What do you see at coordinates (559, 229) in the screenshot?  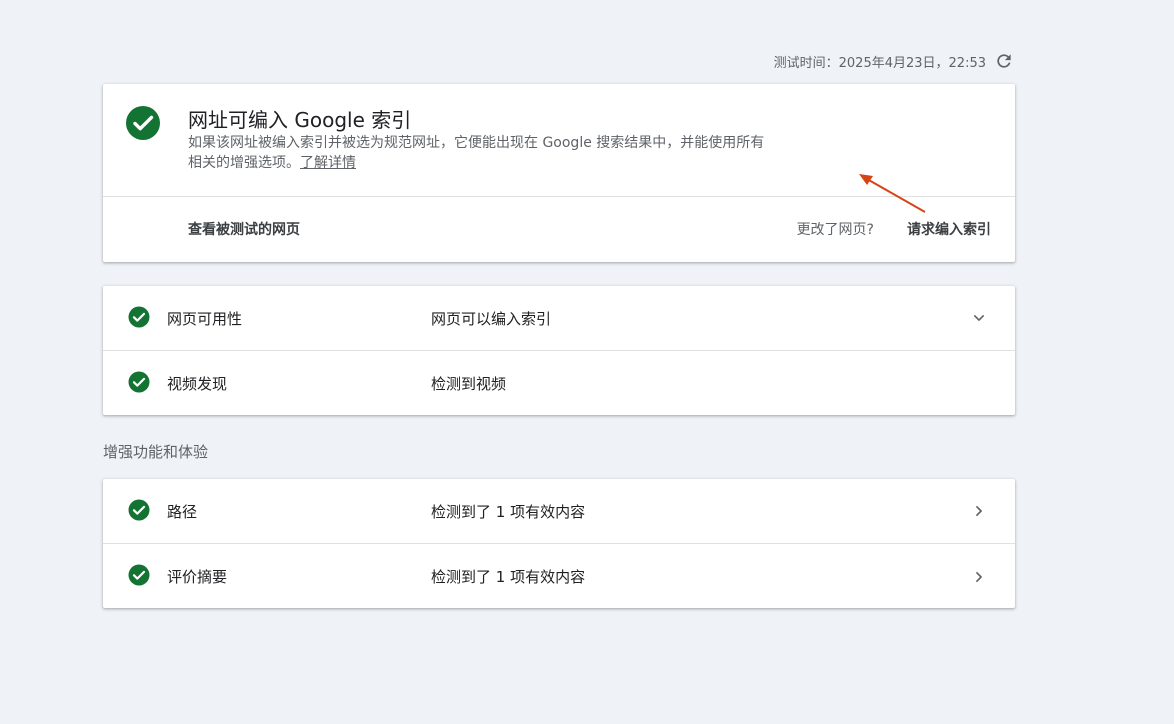 I see `status-actions: 查看被测试的网页 更改了网页? 请求编入索引` at bounding box center [559, 229].